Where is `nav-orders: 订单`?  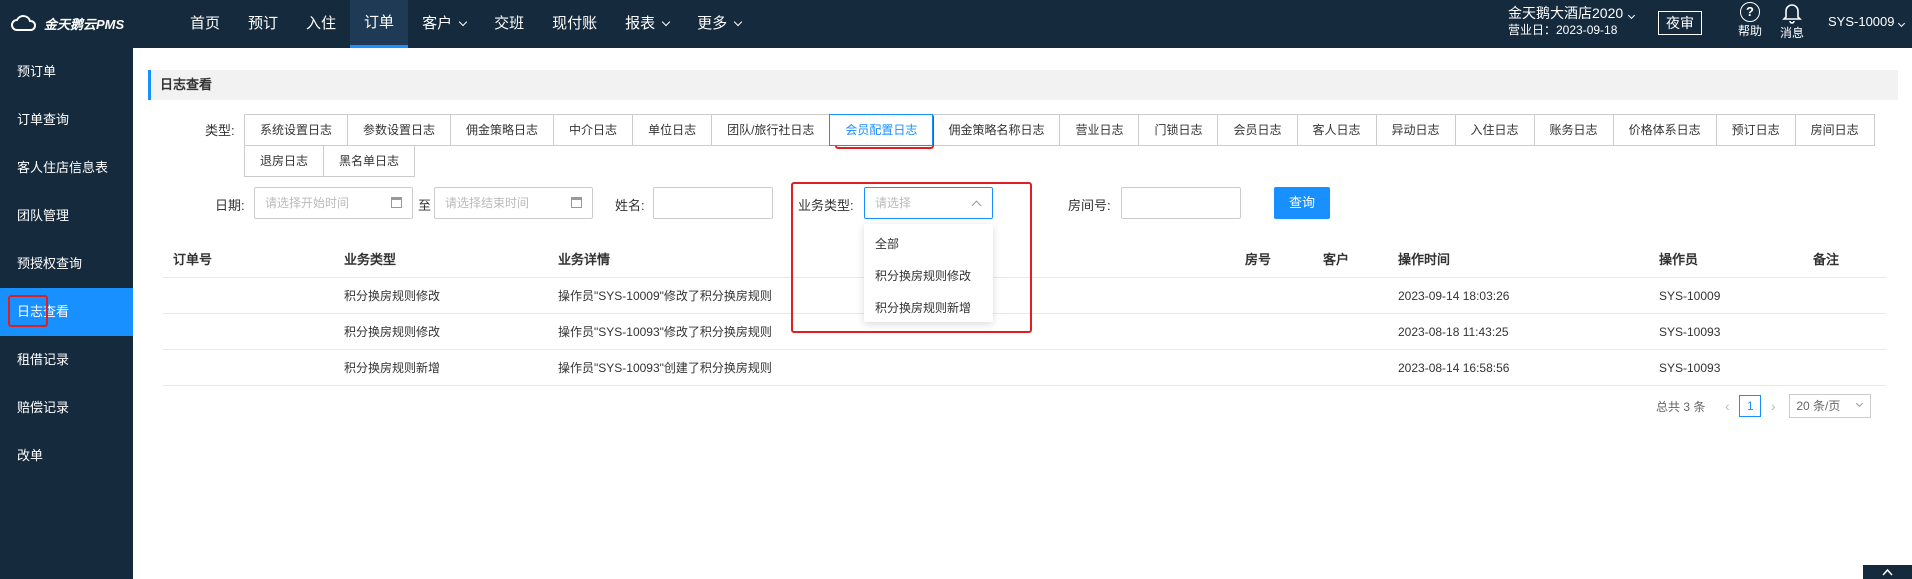
nav-orders: 订单 is located at coordinates (379, 24).